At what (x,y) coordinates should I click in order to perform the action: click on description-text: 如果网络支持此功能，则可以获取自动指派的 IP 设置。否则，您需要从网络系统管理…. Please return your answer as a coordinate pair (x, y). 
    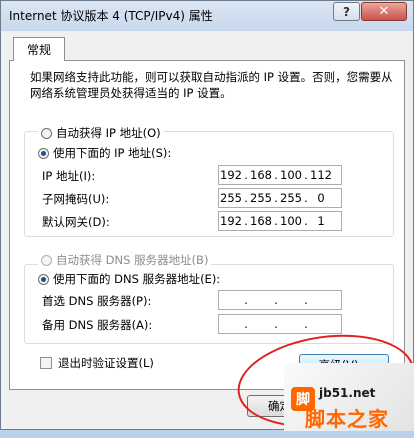
    Looking at the image, I should click on (211, 85).